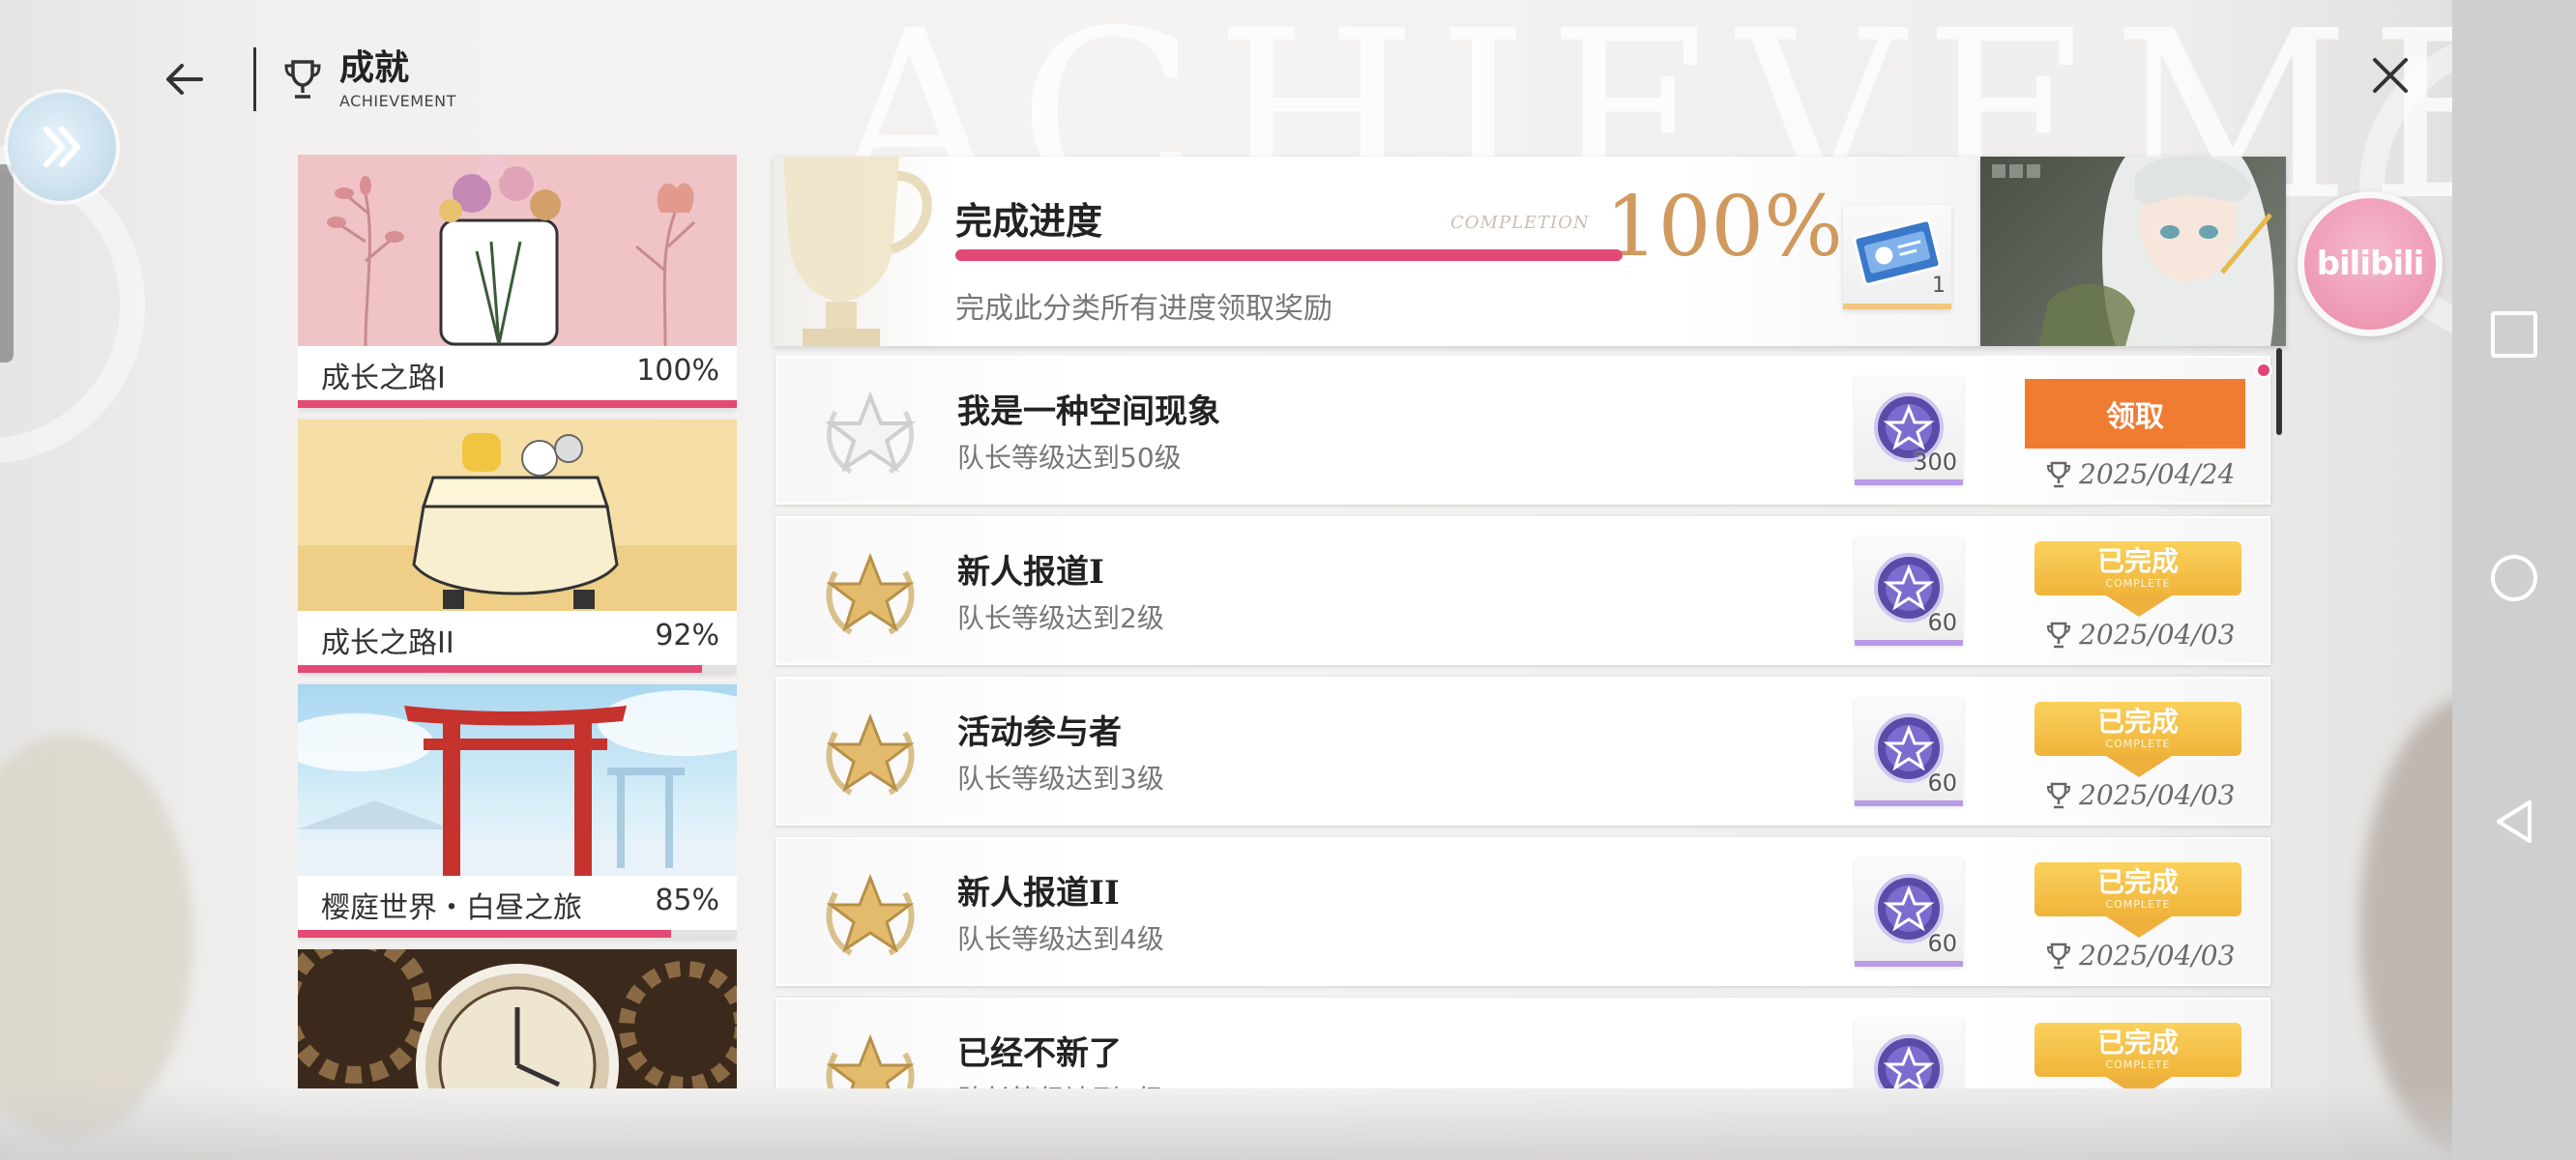  What do you see at coordinates (1039, 1053) in the screenshot?
I see `achievement-title: 已经不新了` at bounding box center [1039, 1053].